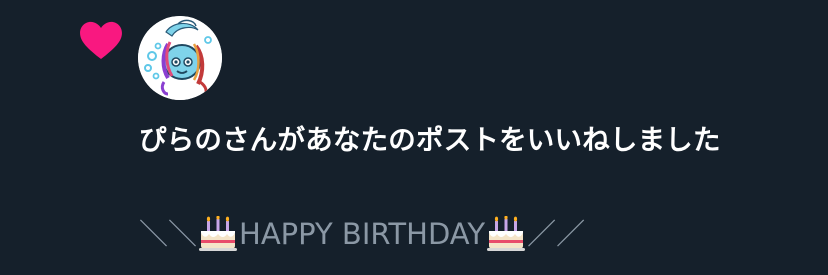 The image size is (828, 275). What do you see at coordinates (101, 40) in the screenshot?
I see `heart-icon` at bounding box center [101, 40].